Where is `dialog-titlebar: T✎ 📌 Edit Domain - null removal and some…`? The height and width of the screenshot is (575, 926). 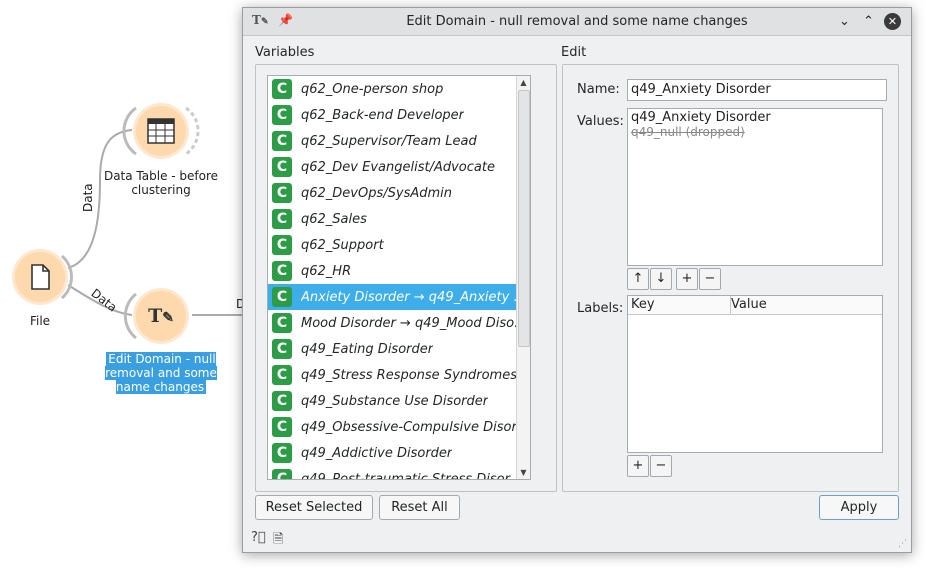 dialog-titlebar: T✎ 📌 Edit Domain - null removal and some… is located at coordinates (577, 22).